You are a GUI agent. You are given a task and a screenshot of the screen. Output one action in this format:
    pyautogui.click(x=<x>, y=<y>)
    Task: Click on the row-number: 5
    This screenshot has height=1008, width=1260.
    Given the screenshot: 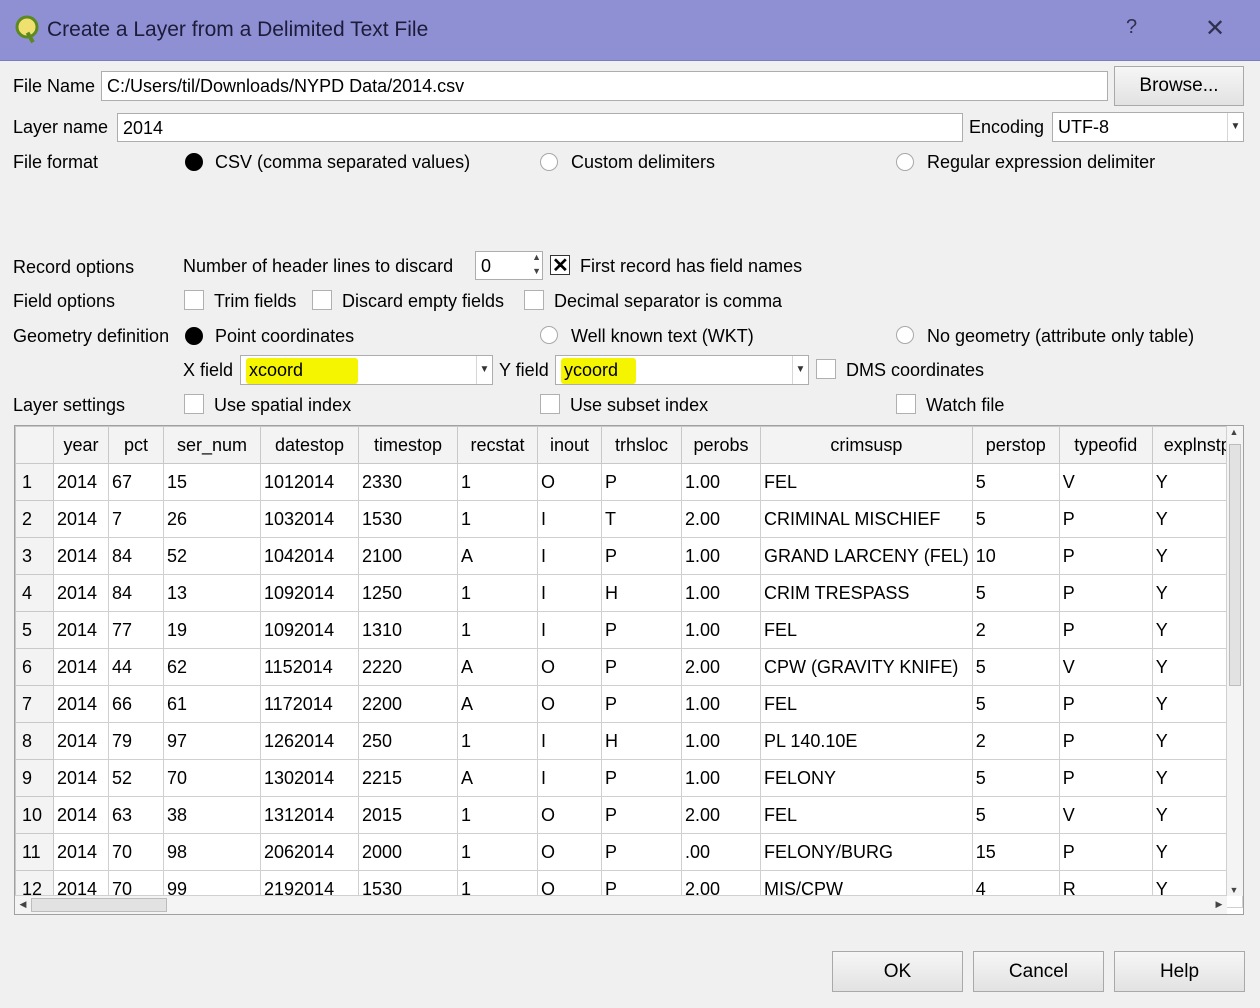 What is the action you would take?
    pyautogui.click(x=34, y=630)
    